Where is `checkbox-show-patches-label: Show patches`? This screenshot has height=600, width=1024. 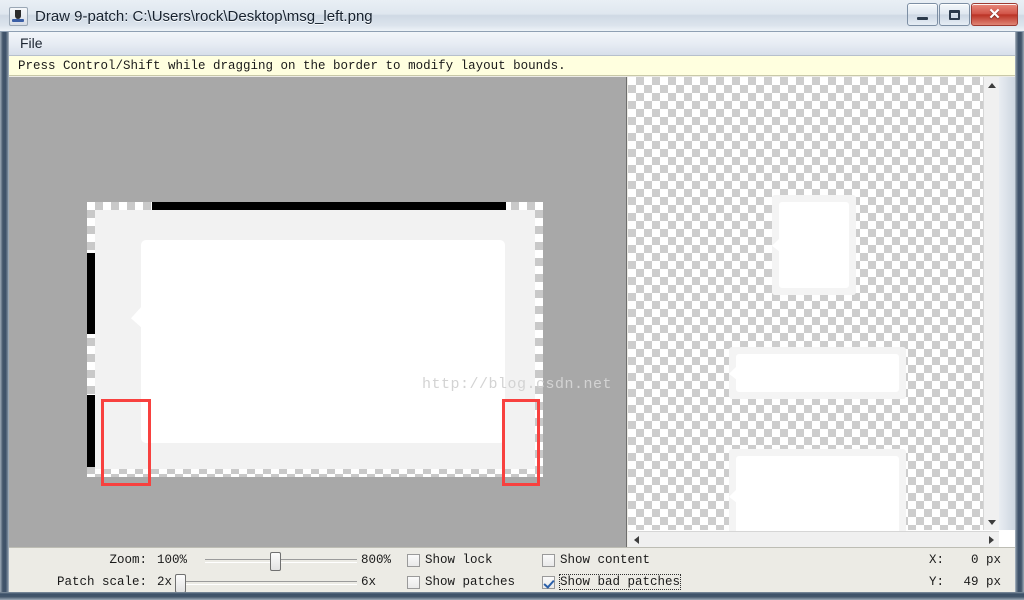 checkbox-show-patches-label: Show patches is located at coordinates (470, 582).